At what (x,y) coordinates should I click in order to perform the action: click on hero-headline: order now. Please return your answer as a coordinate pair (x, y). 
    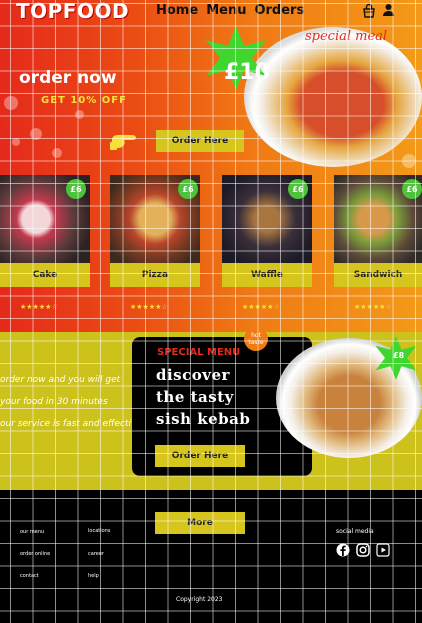
    Looking at the image, I should click on (68, 78).